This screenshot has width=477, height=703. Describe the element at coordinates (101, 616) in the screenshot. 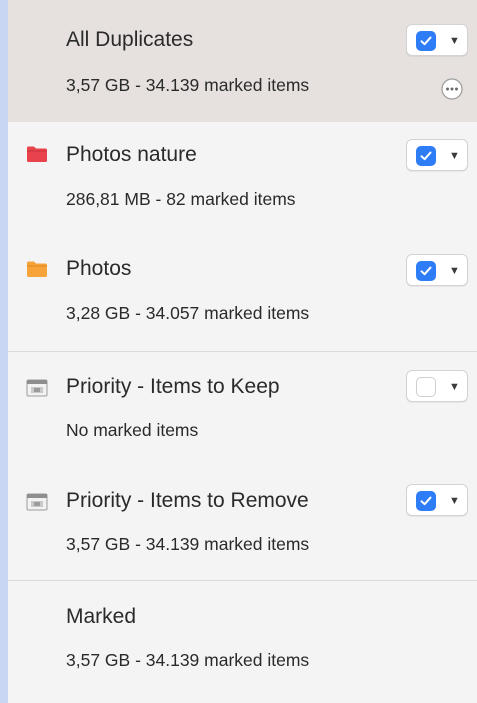

I see `item-title: Marked` at that location.